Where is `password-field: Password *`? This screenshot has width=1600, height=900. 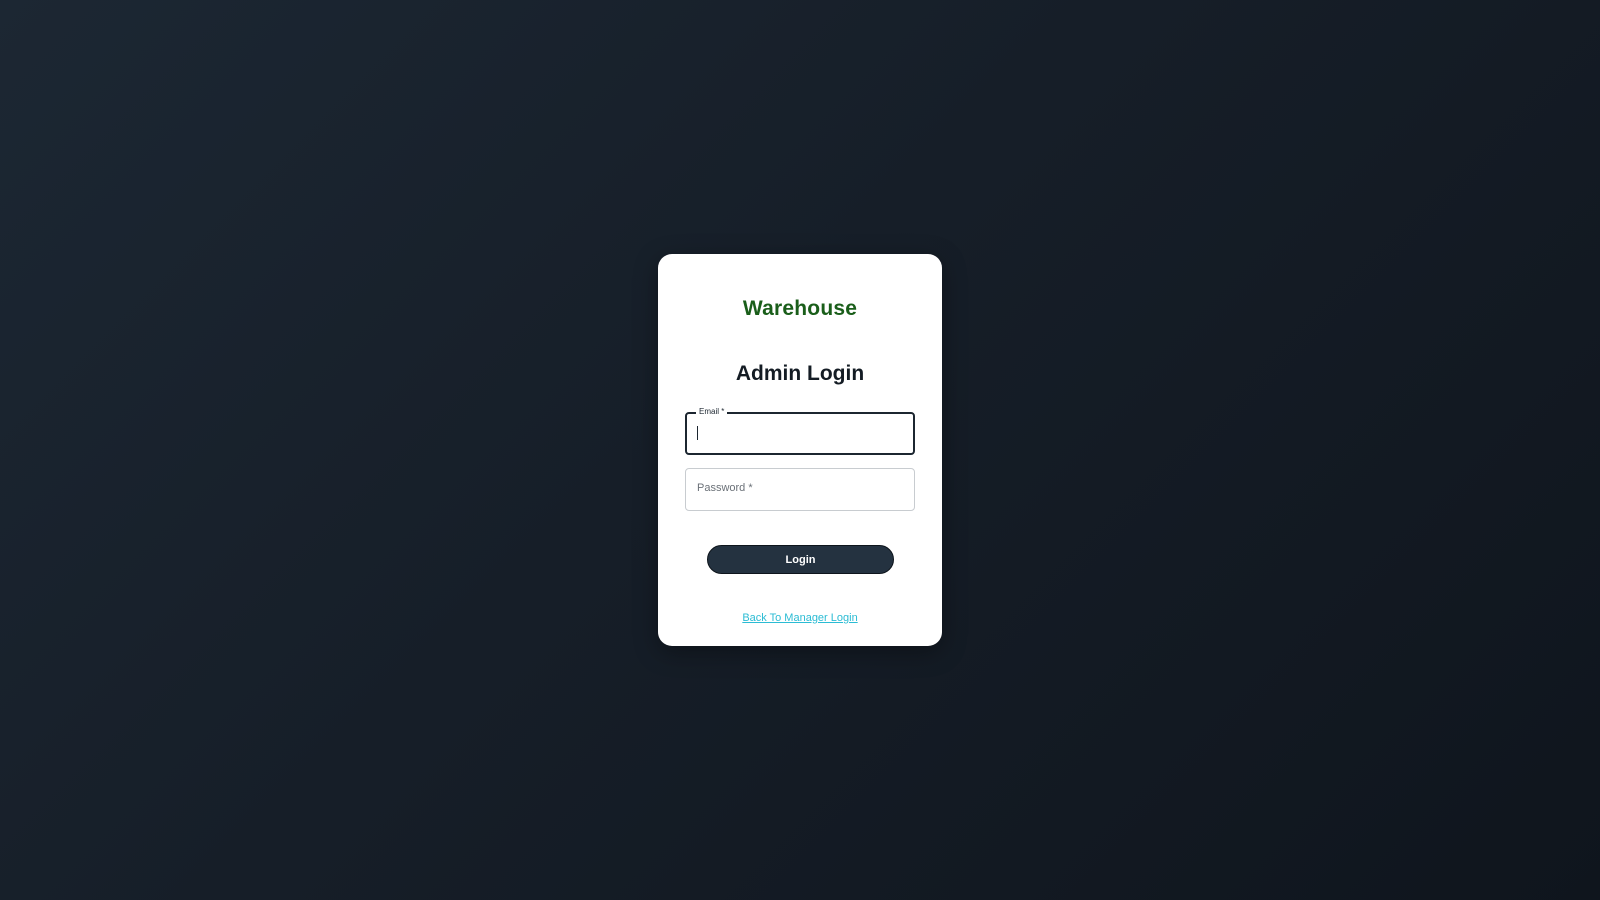 password-field: Password * is located at coordinates (800, 489).